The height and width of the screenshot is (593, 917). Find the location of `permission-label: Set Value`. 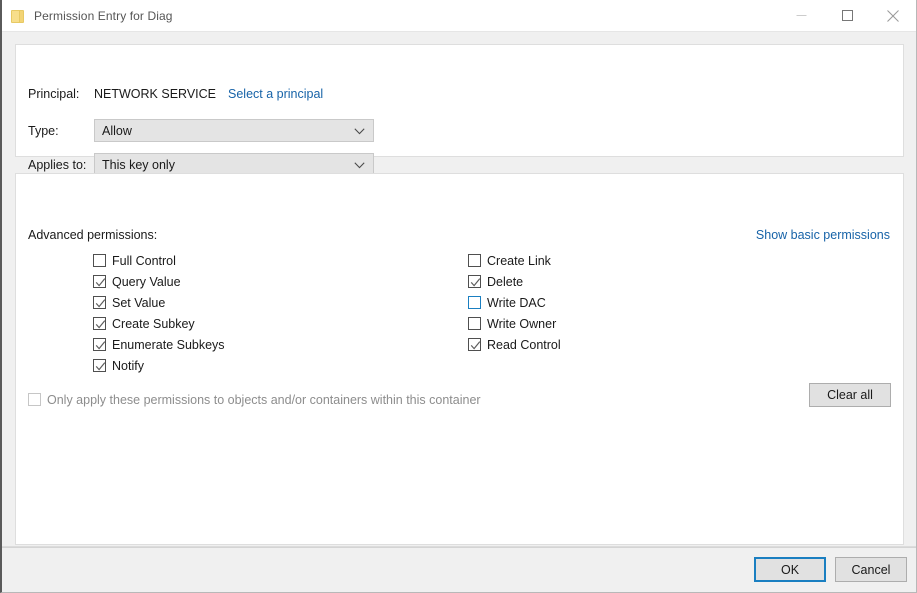

permission-label: Set Value is located at coordinates (139, 302).